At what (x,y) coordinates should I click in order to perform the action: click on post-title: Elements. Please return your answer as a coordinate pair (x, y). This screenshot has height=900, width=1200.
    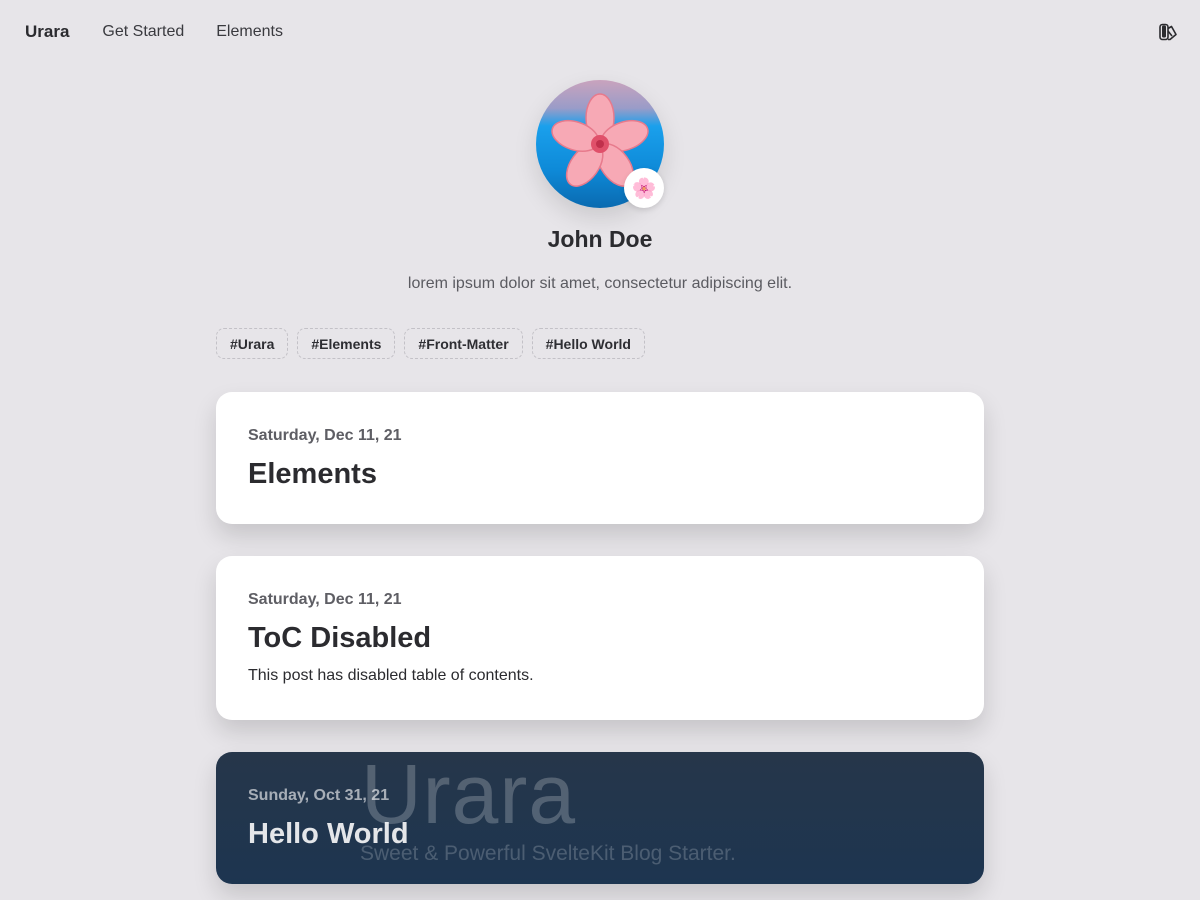
    Looking at the image, I should click on (312, 474).